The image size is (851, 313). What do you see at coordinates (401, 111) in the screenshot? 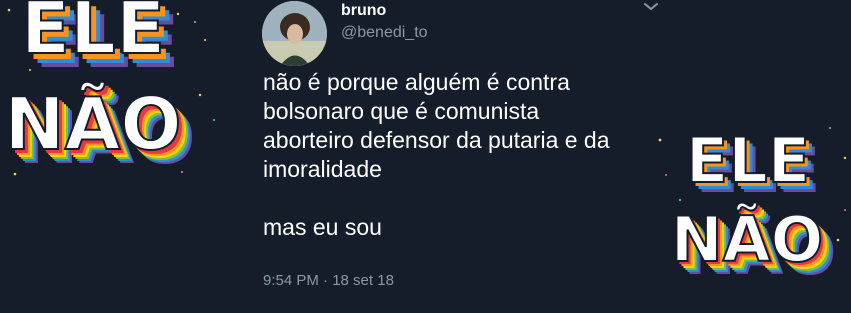
I see `tweet-text-line: bolsonaro que é comunista` at bounding box center [401, 111].